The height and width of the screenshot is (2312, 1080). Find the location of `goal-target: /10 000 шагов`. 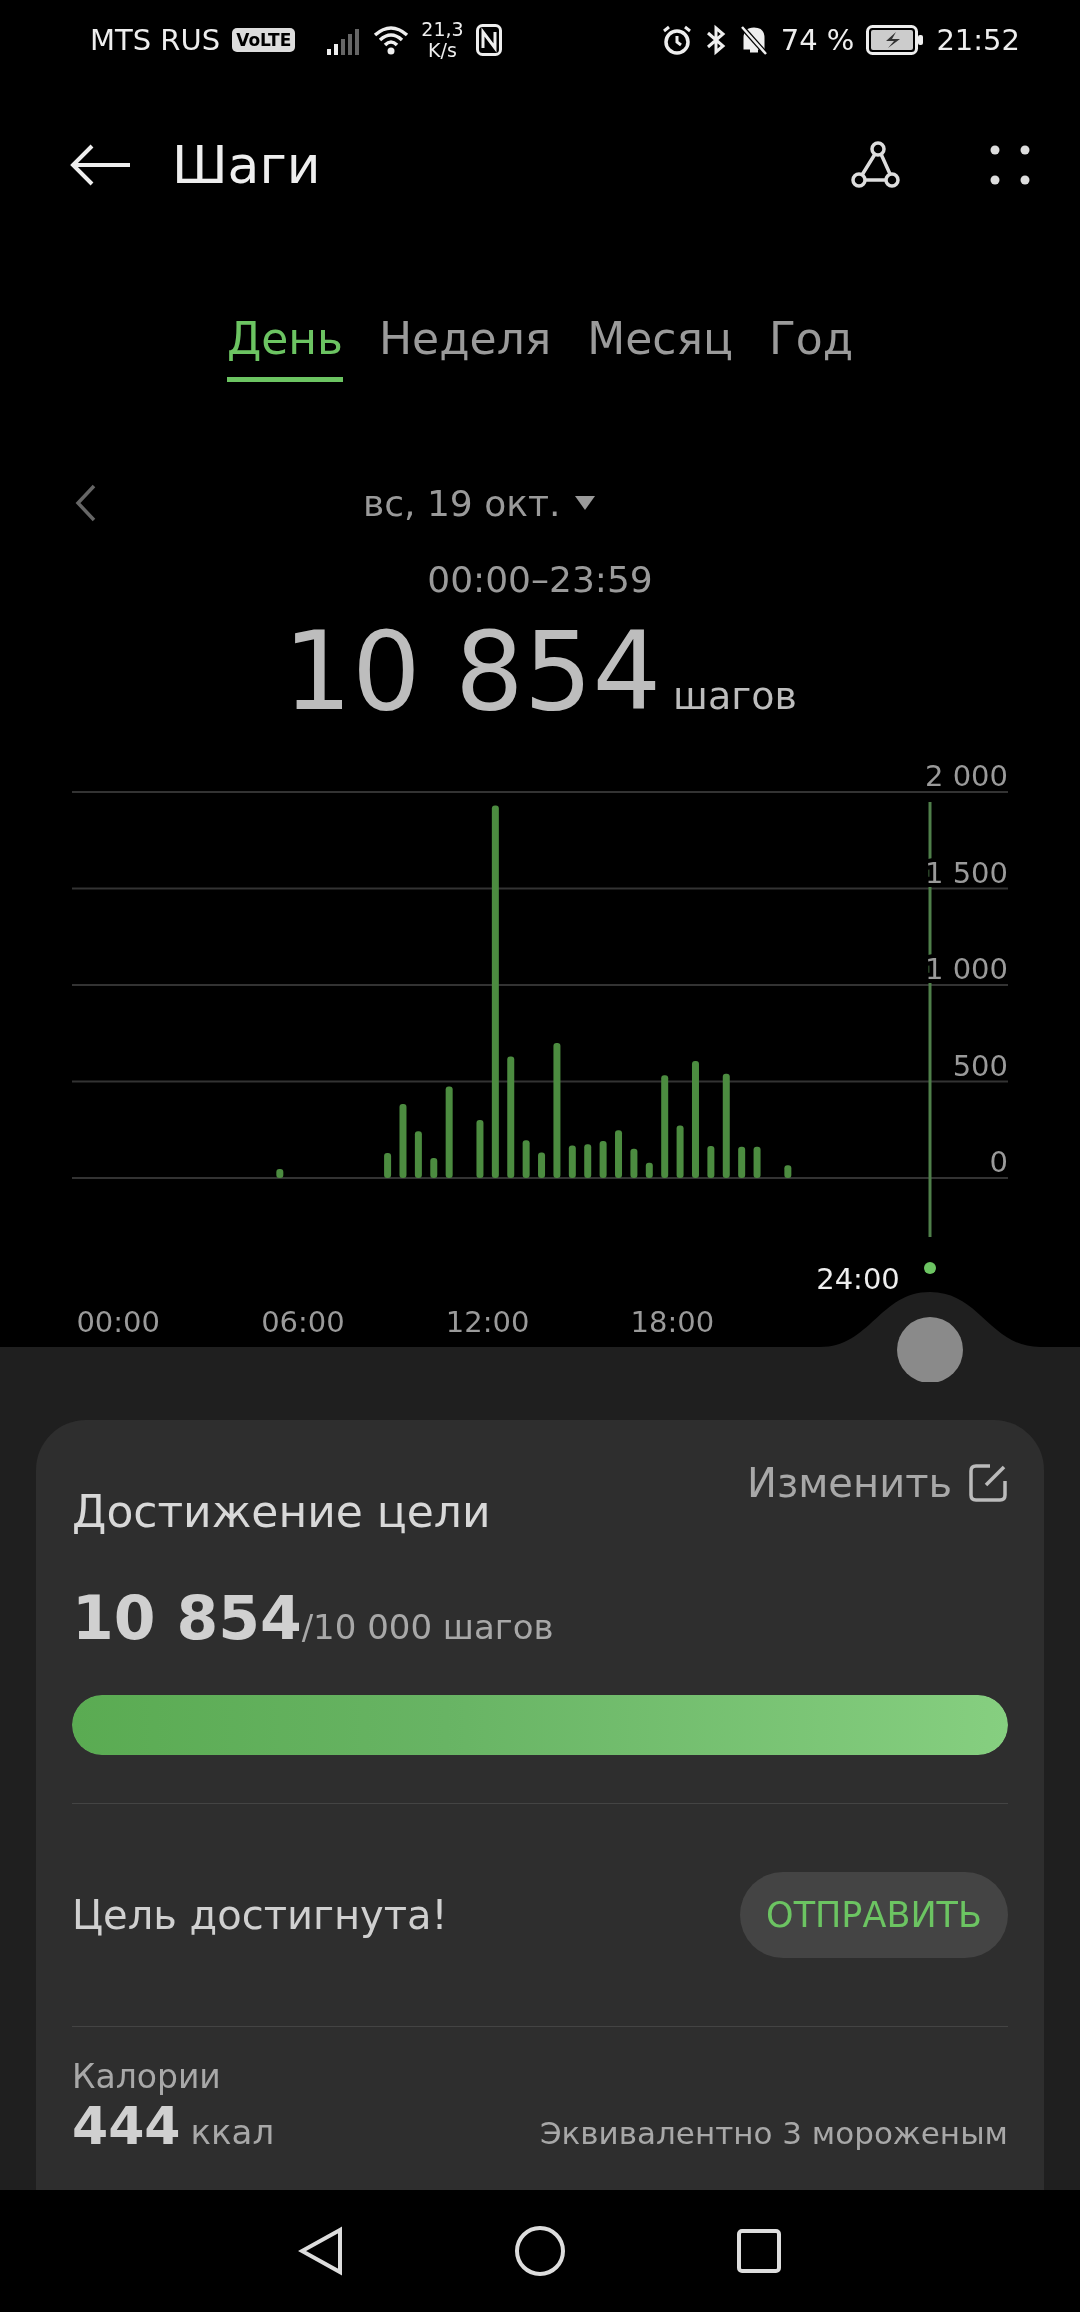

goal-target: /10 000 шагов is located at coordinates (427, 1627).